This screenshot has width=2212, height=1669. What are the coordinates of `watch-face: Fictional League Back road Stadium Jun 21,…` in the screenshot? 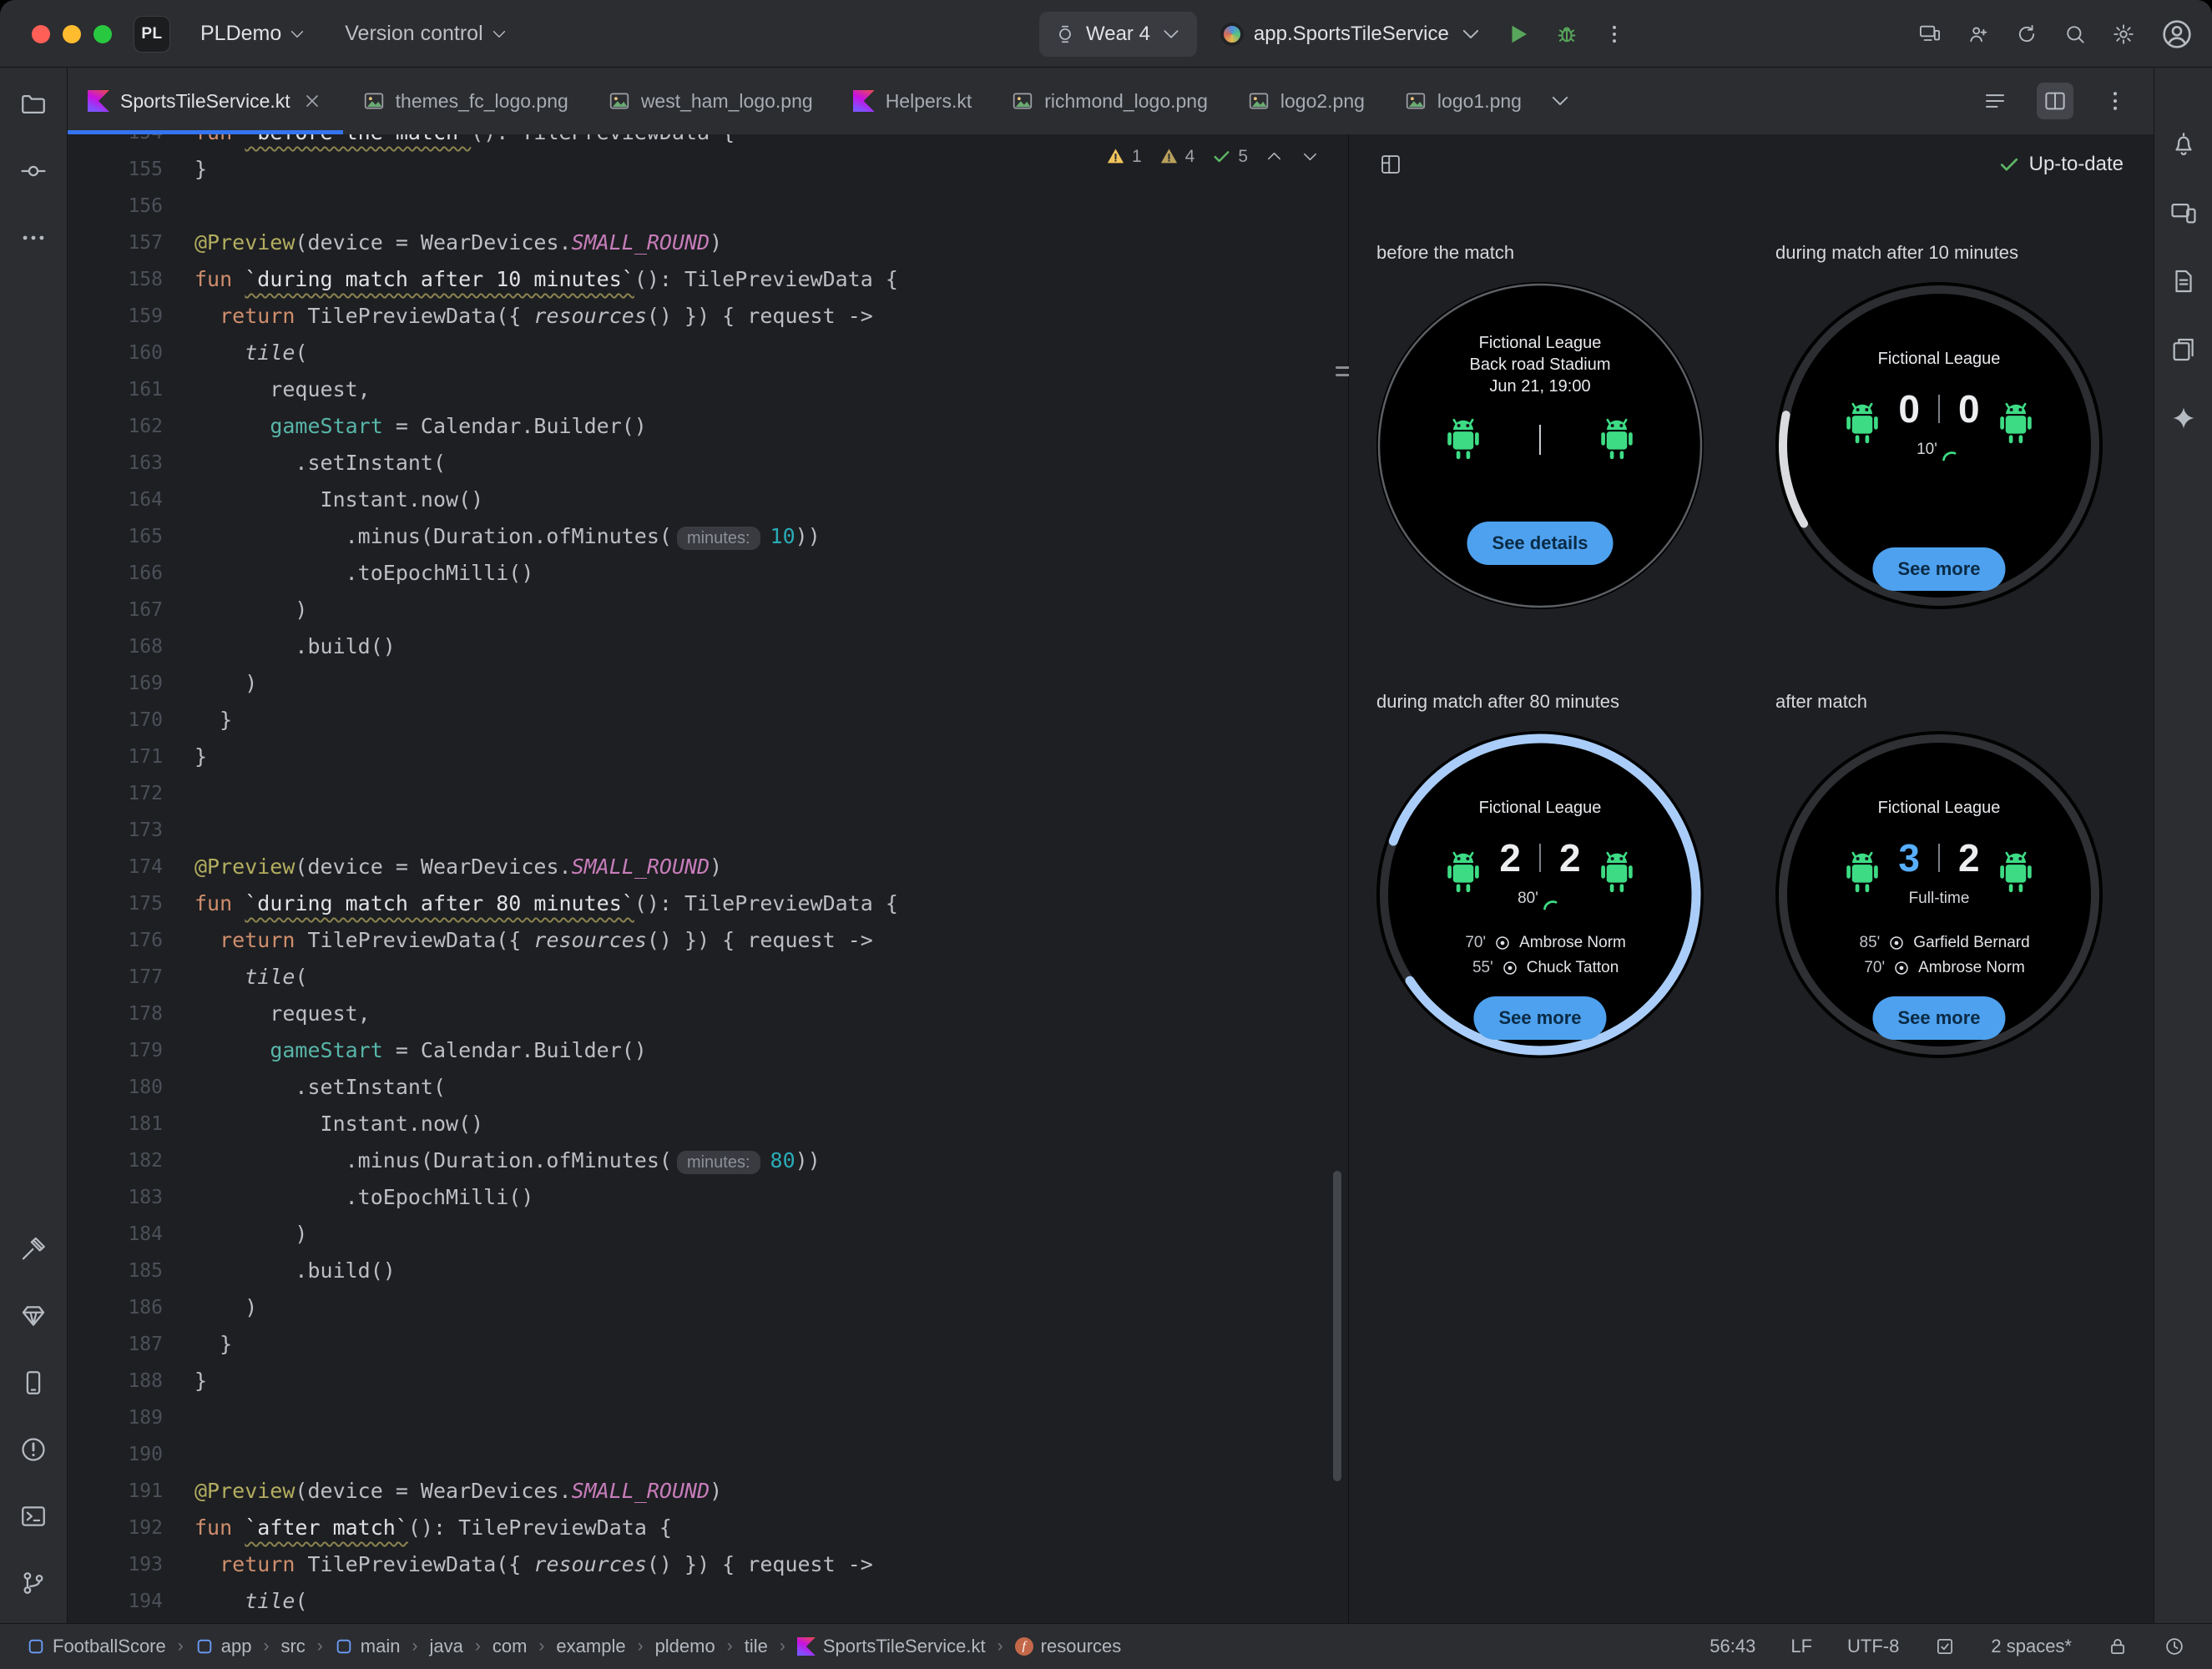 It's located at (1540, 446).